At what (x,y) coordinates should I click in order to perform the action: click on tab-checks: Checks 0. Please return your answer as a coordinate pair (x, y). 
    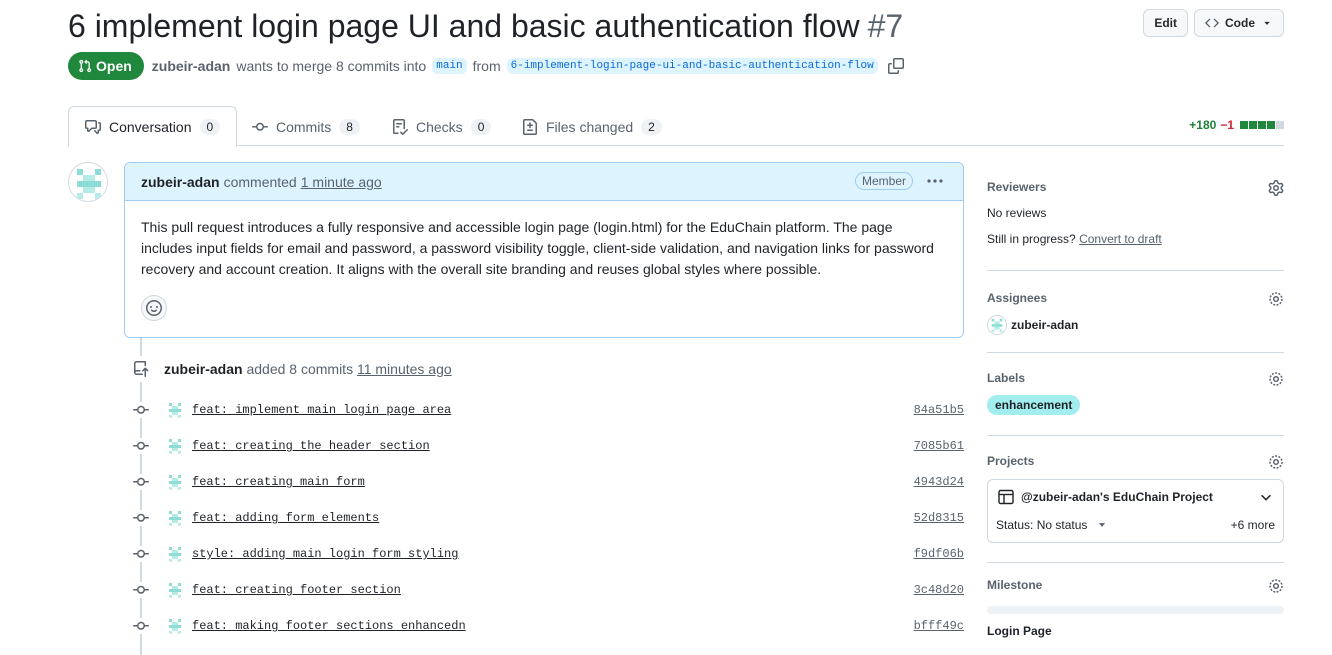
    Looking at the image, I should click on (441, 126).